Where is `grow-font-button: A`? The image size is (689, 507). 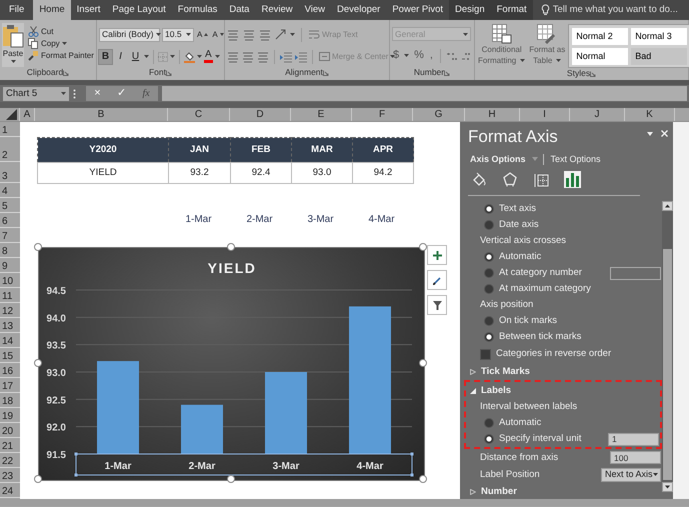 grow-font-button: A is located at coordinates (203, 34).